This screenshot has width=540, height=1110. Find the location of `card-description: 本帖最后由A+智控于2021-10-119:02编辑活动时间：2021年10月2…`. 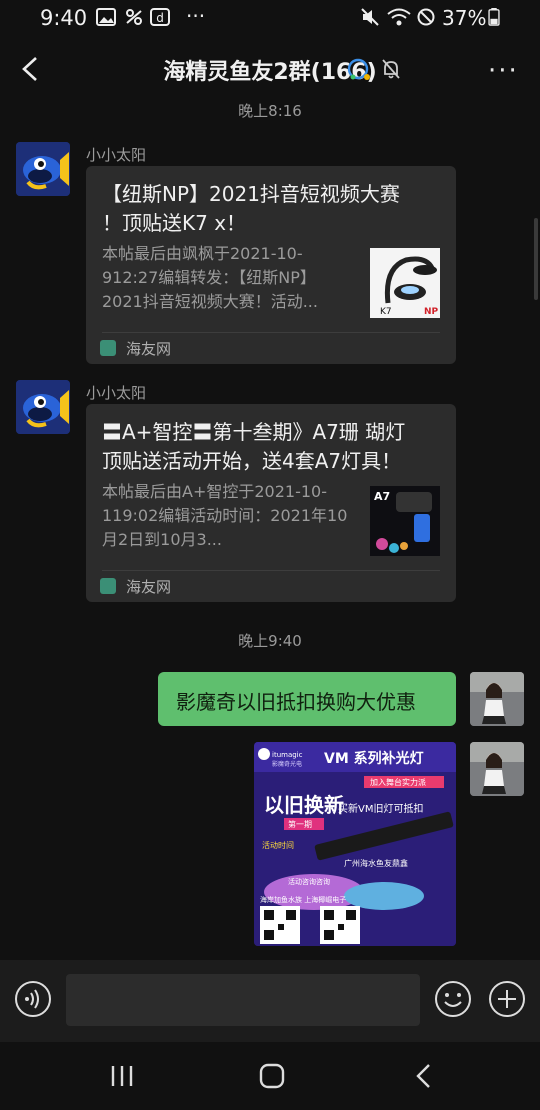

card-description: 本帖最后由A+智控于2021-10-119:02编辑活动时间：2021年10月2… is located at coordinates (225, 515).